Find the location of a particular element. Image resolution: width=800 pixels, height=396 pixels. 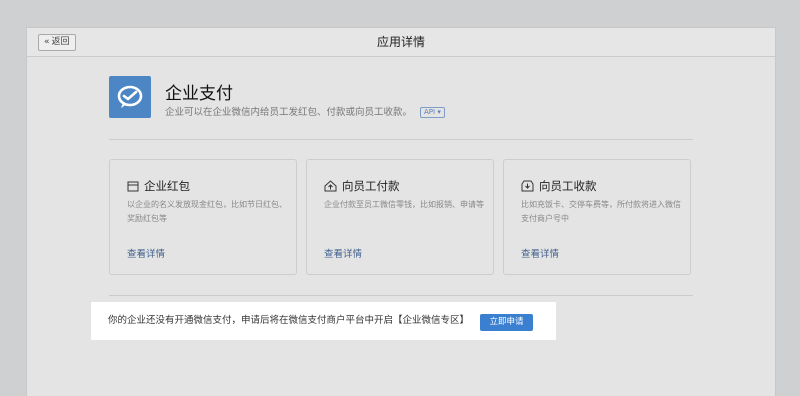

card-description: 以企业的名义发放现金红包，比如节日红包、奖励红包等 is located at coordinates (207, 211).